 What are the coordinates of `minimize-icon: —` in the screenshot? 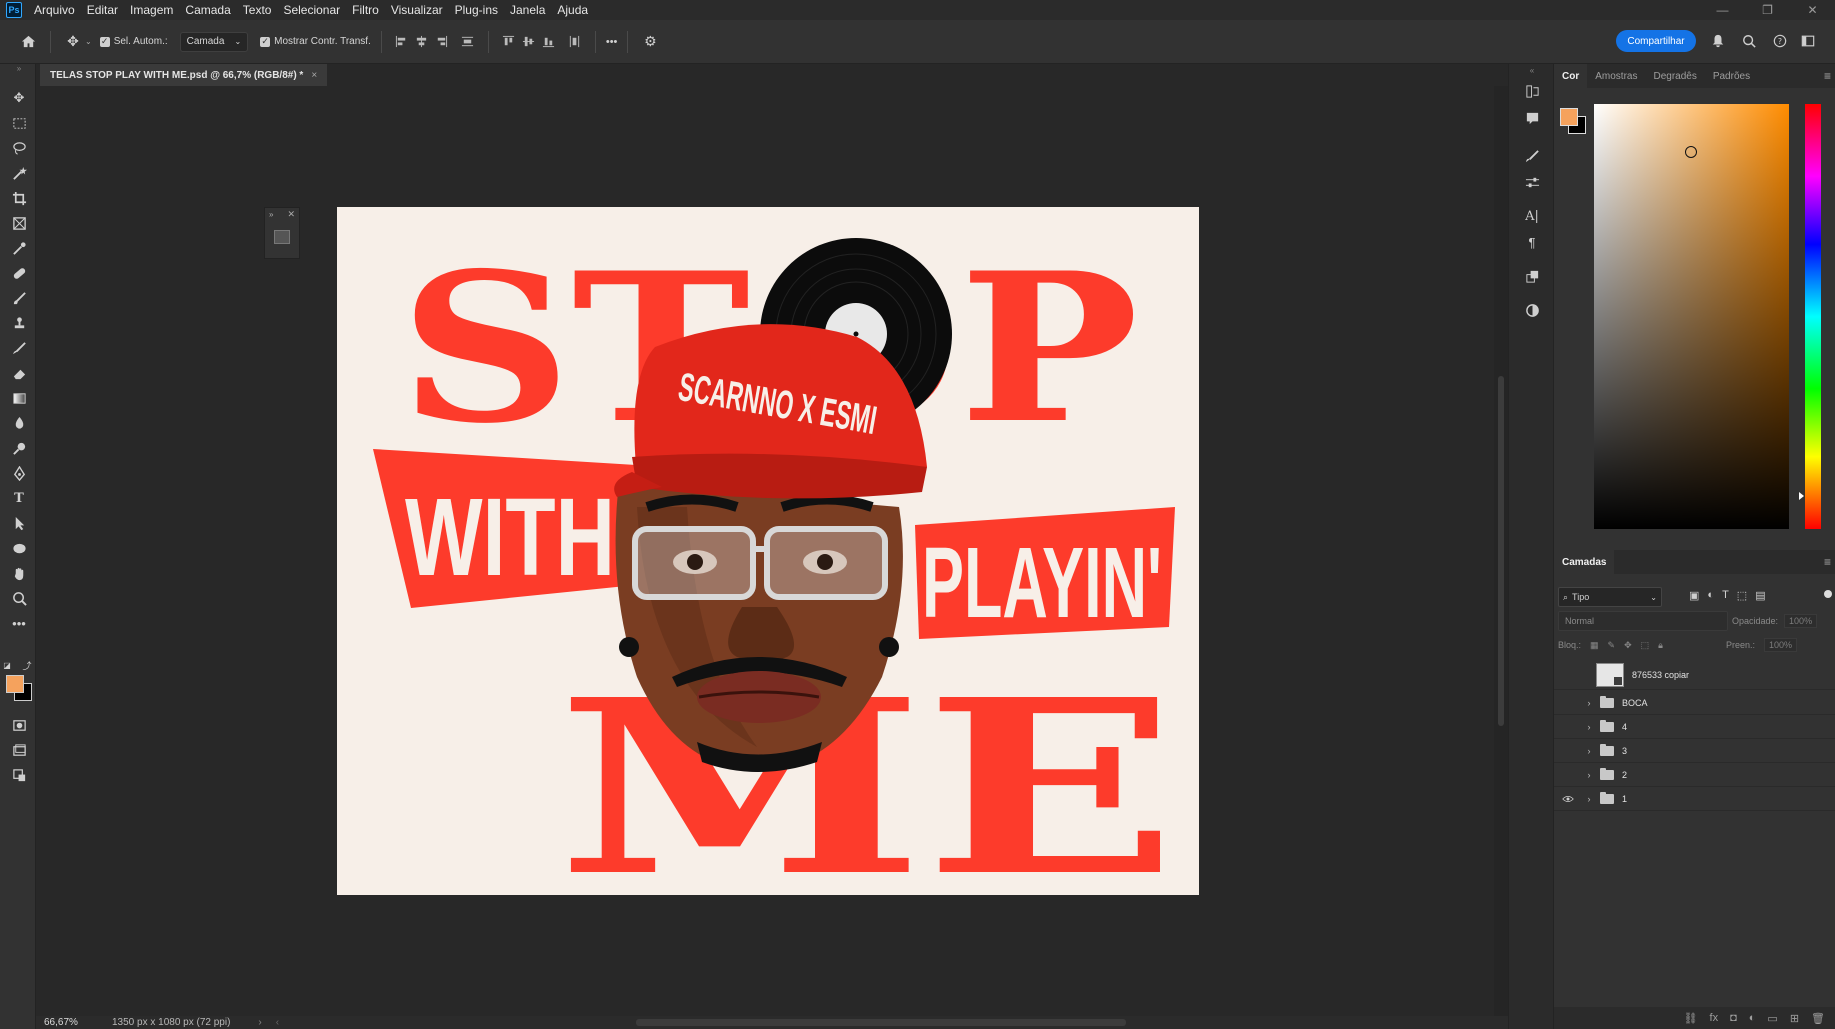 It's located at (1722, 10).